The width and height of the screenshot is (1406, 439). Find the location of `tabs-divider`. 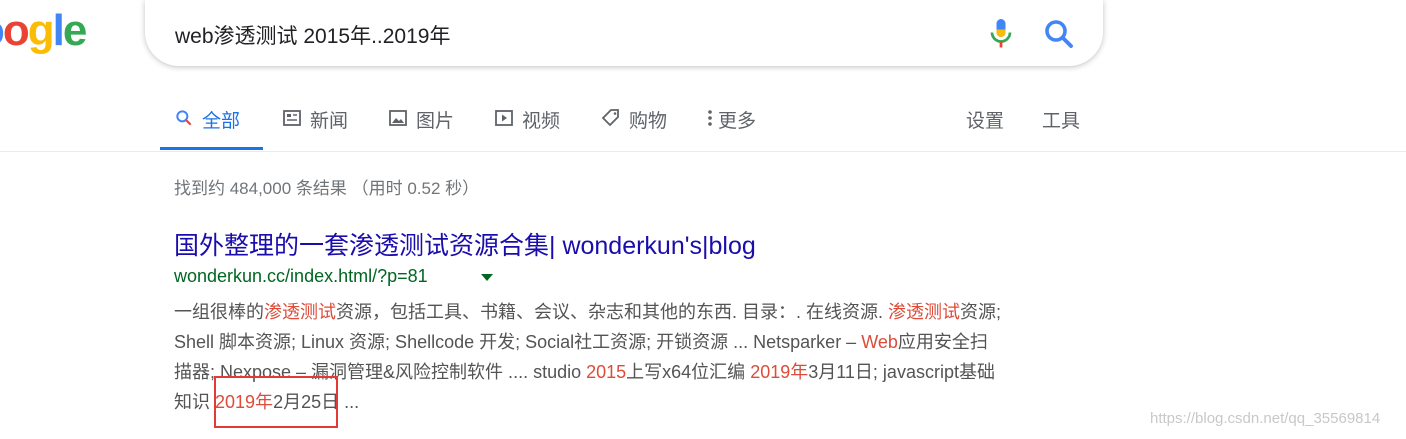

tabs-divider is located at coordinates (703, 151).